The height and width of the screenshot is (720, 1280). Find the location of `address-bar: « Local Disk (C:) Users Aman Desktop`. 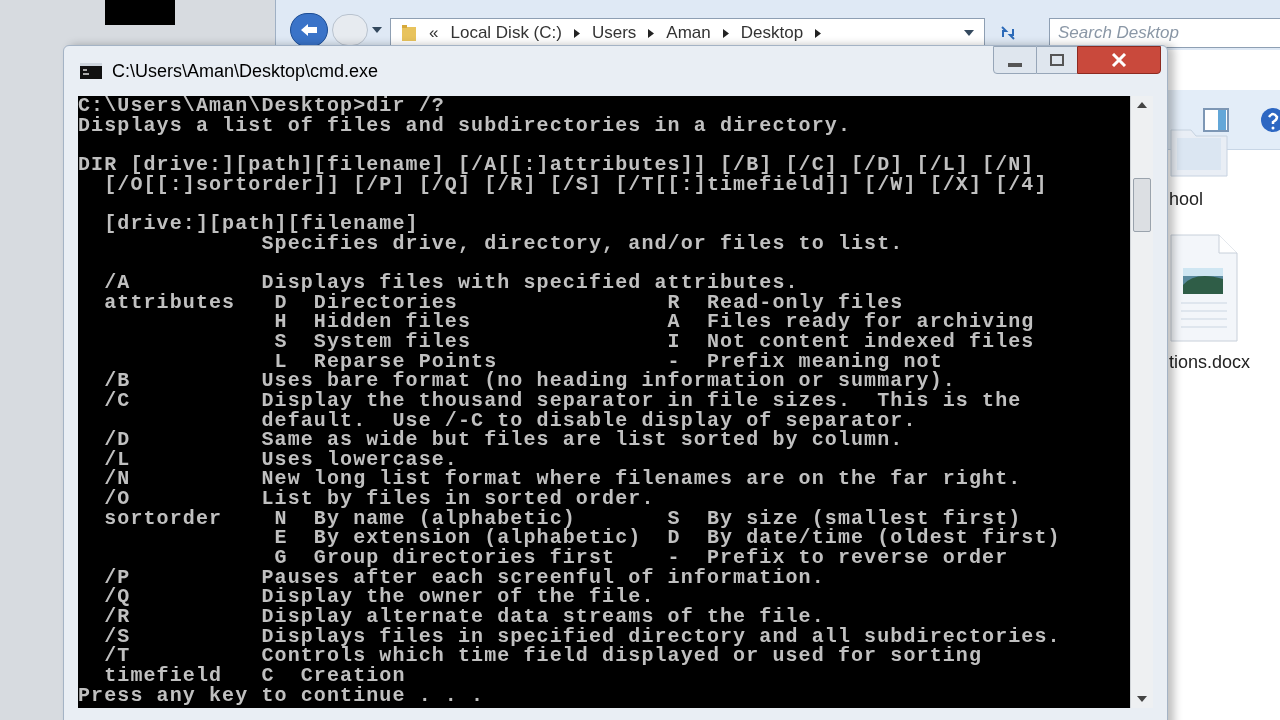

address-bar: « Local Disk (C:) Users Aman Desktop is located at coordinates (687, 33).